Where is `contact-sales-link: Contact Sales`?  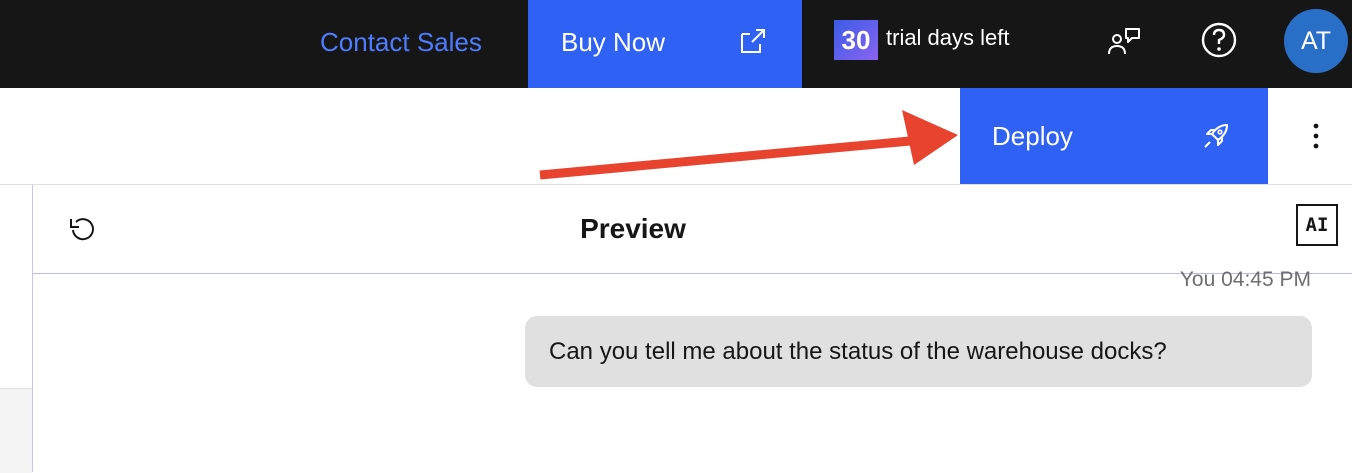 contact-sales-link: Contact Sales is located at coordinates (401, 42).